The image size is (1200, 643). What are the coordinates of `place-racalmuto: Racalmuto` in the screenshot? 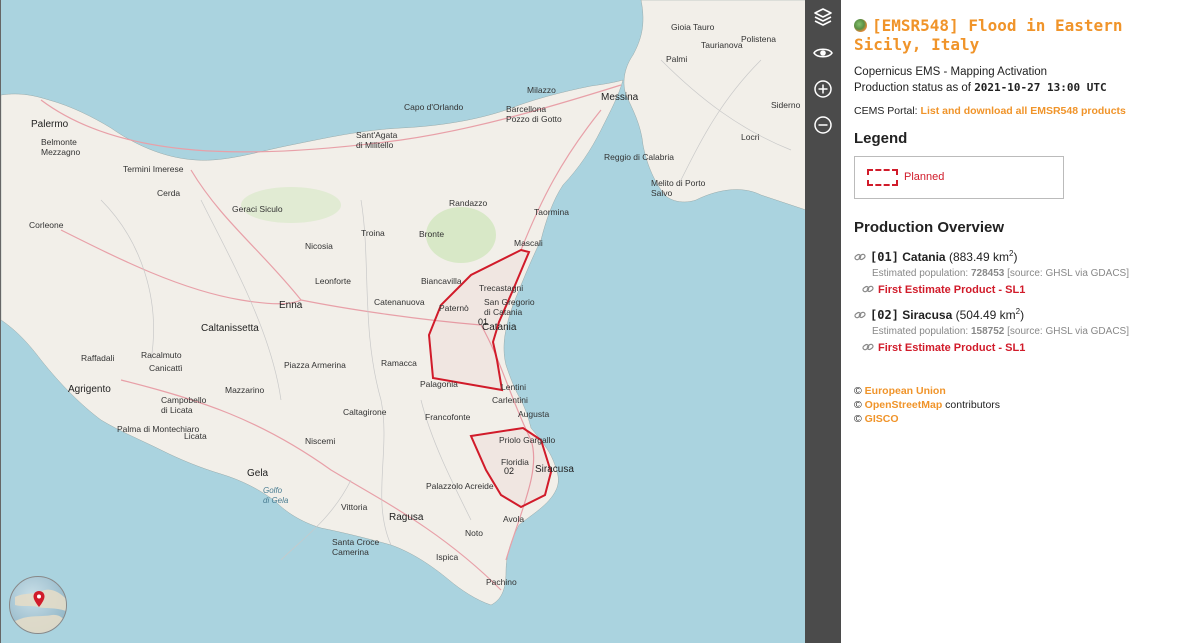 It's located at (161, 355).